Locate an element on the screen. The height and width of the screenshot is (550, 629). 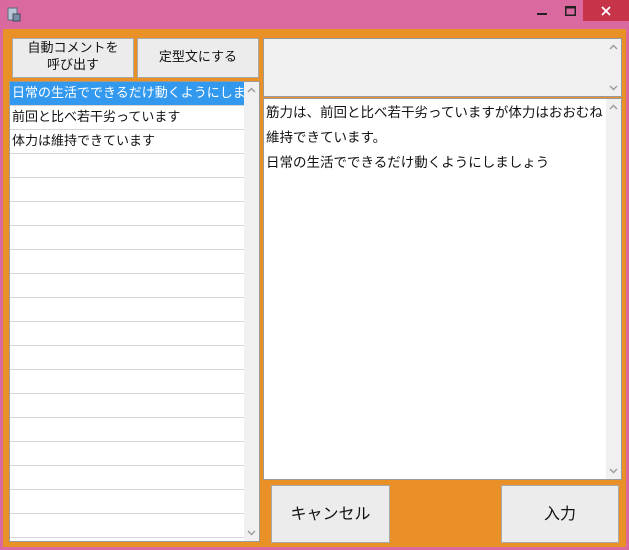
list-item: 体力は維持できています is located at coordinates (128, 142).